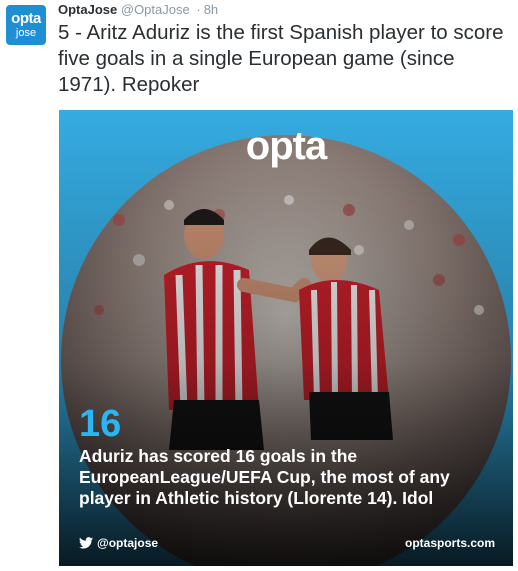 The height and width of the screenshot is (571, 518). Describe the element at coordinates (26, 33) in the screenshot. I see `avatar-text-line2: jose` at that location.